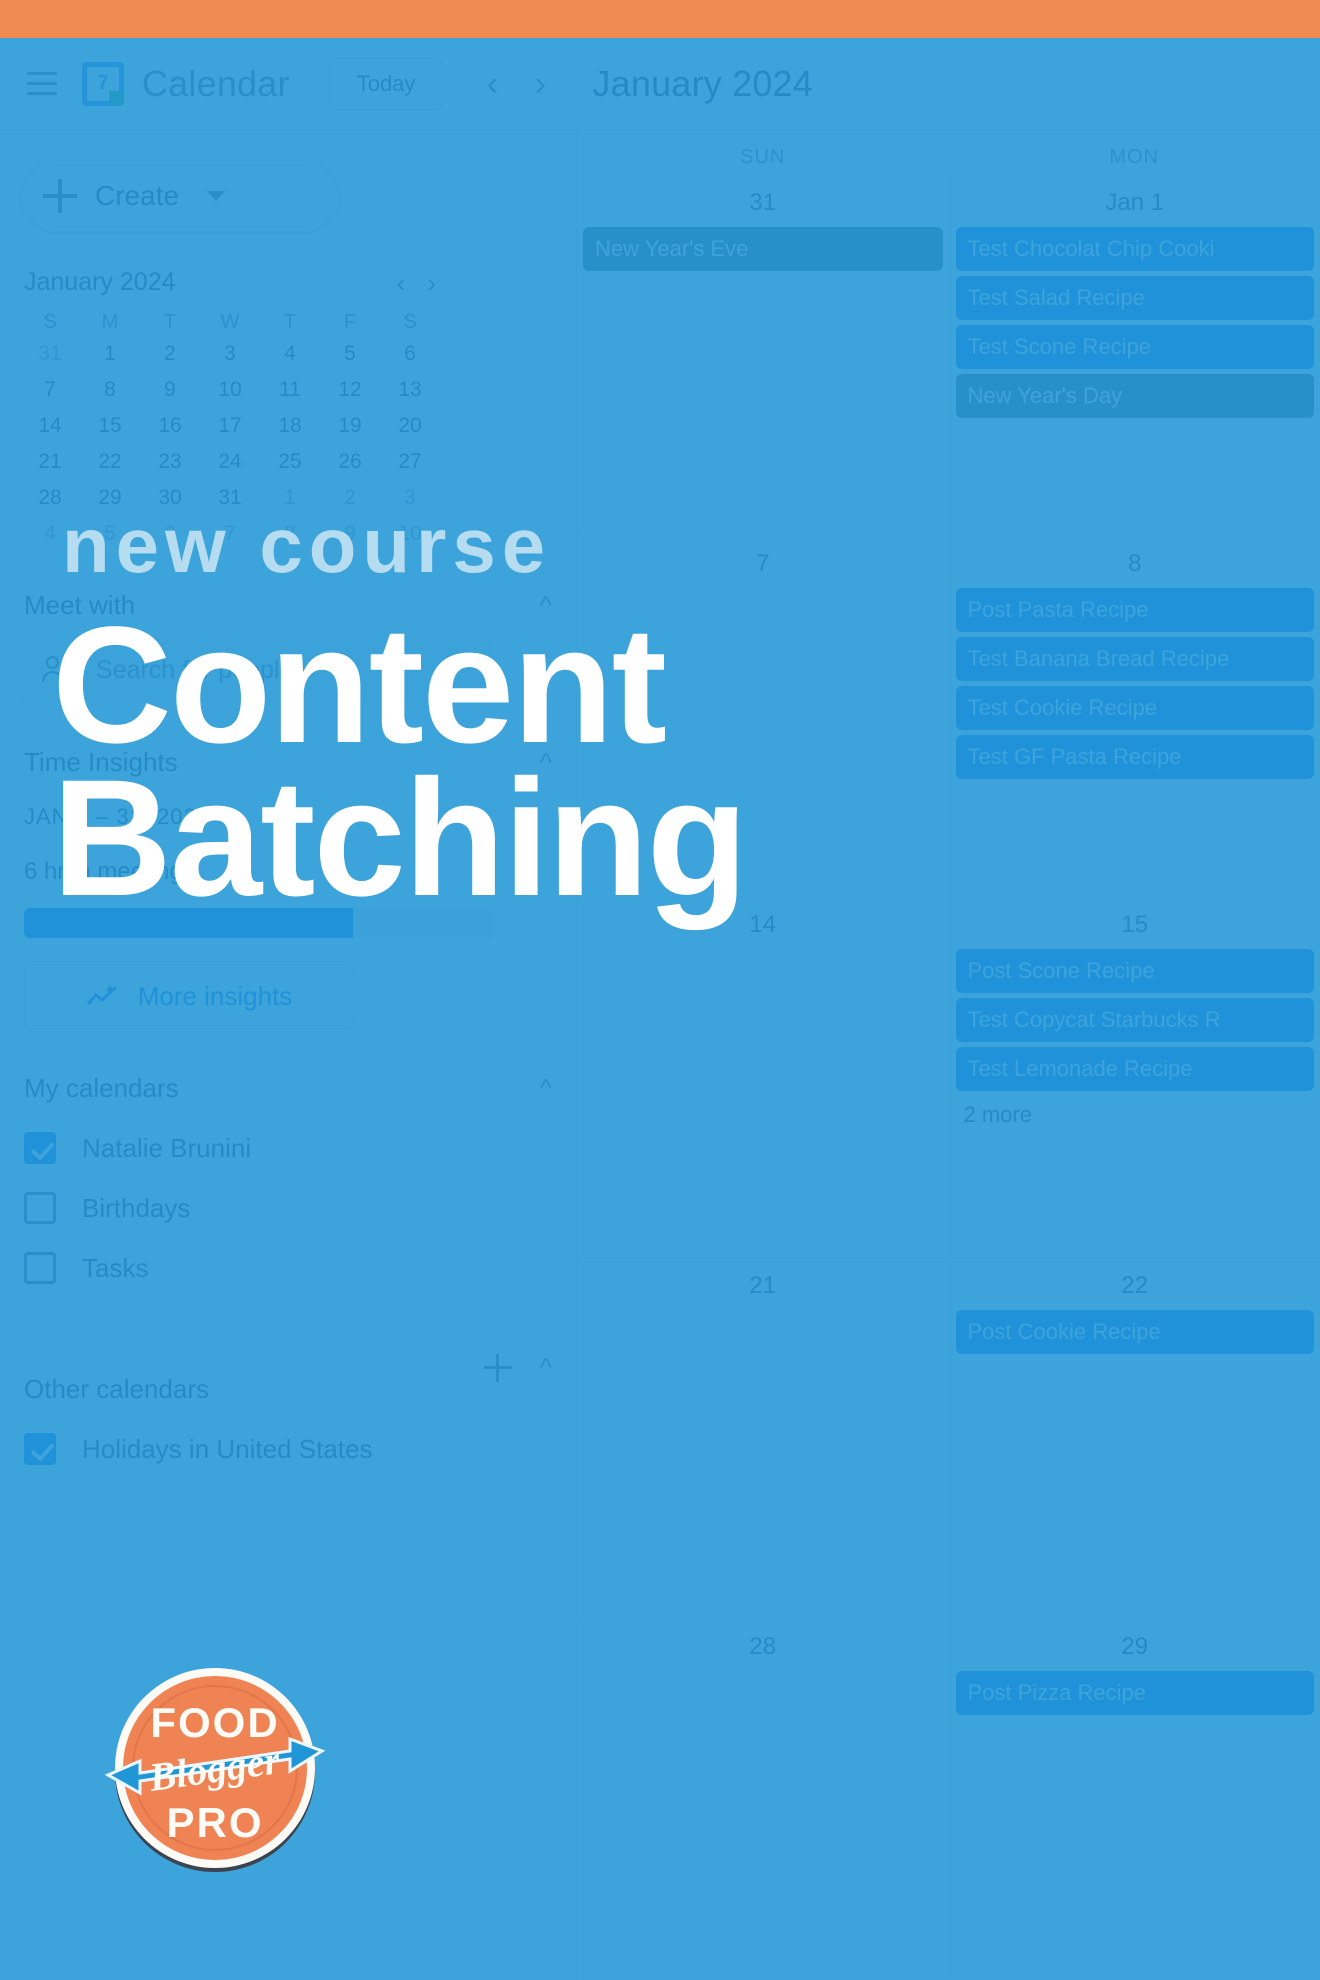 This screenshot has height=1980, width=1320. What do you see at coordinates (1134, 249) in the screenshot?
I see `calendar-event: Test Chocolat Chip Cooki` at bounding box center [1134, 249].